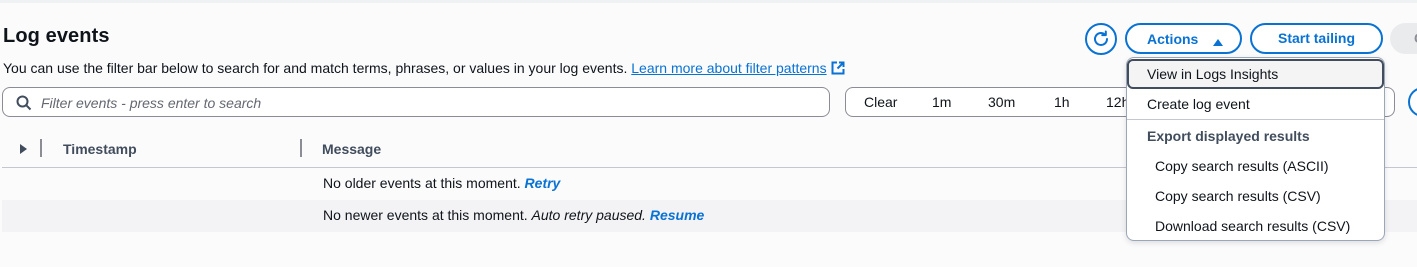 The image size is (1417, 267). What do you see at coordinates (1255, 74) in the screenshot?
I see `menu-item-view-in-logs-insights: View in Logs Insights` at bounding box center [1255, 74].